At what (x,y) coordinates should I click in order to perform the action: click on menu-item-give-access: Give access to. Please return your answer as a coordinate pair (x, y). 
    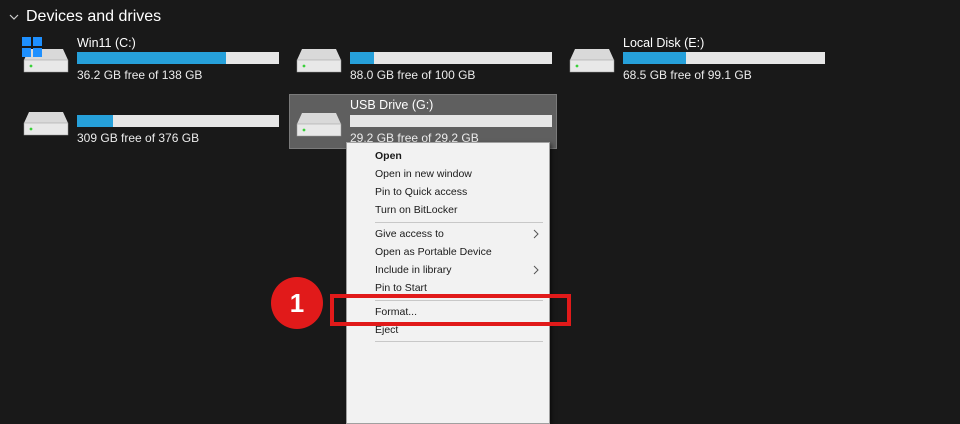
    Looking at the image, I should click on (460, 234).